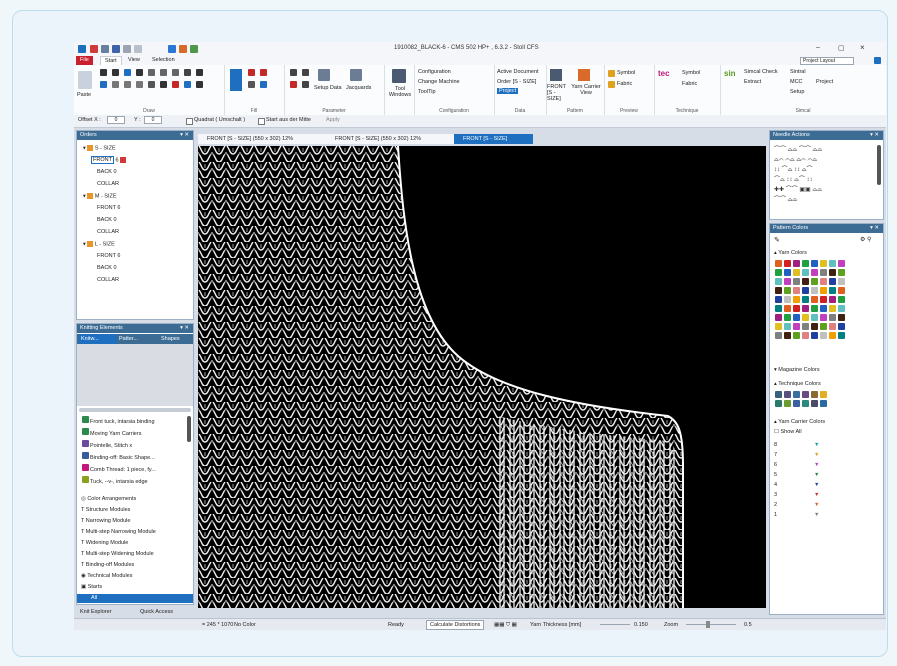 The image size is (897, 666). What do you see at coordinates (356, 75) in the screenshot?
I see `jacquards-icon` at bounding box center [356, 75].